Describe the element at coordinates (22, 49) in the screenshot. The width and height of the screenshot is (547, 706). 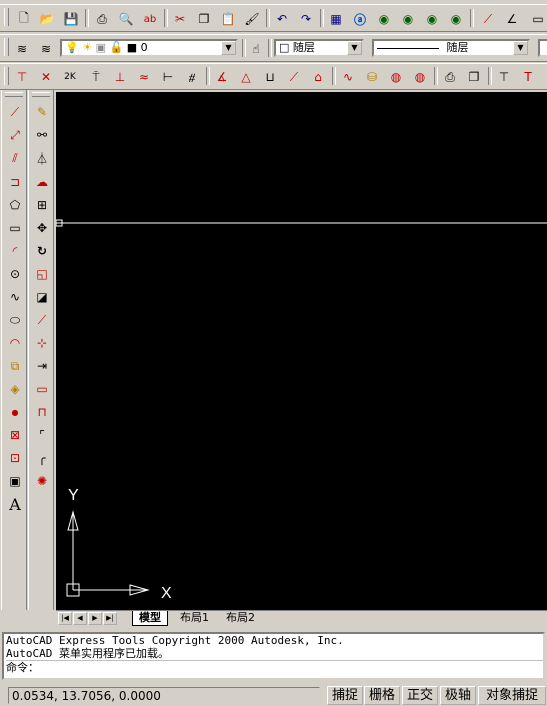
I see `layers-icon: ≋` at that location.